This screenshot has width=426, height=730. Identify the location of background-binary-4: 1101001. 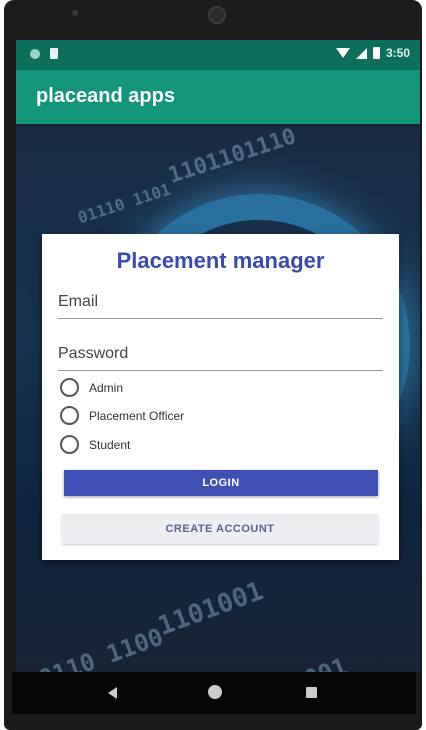
(211, 609).